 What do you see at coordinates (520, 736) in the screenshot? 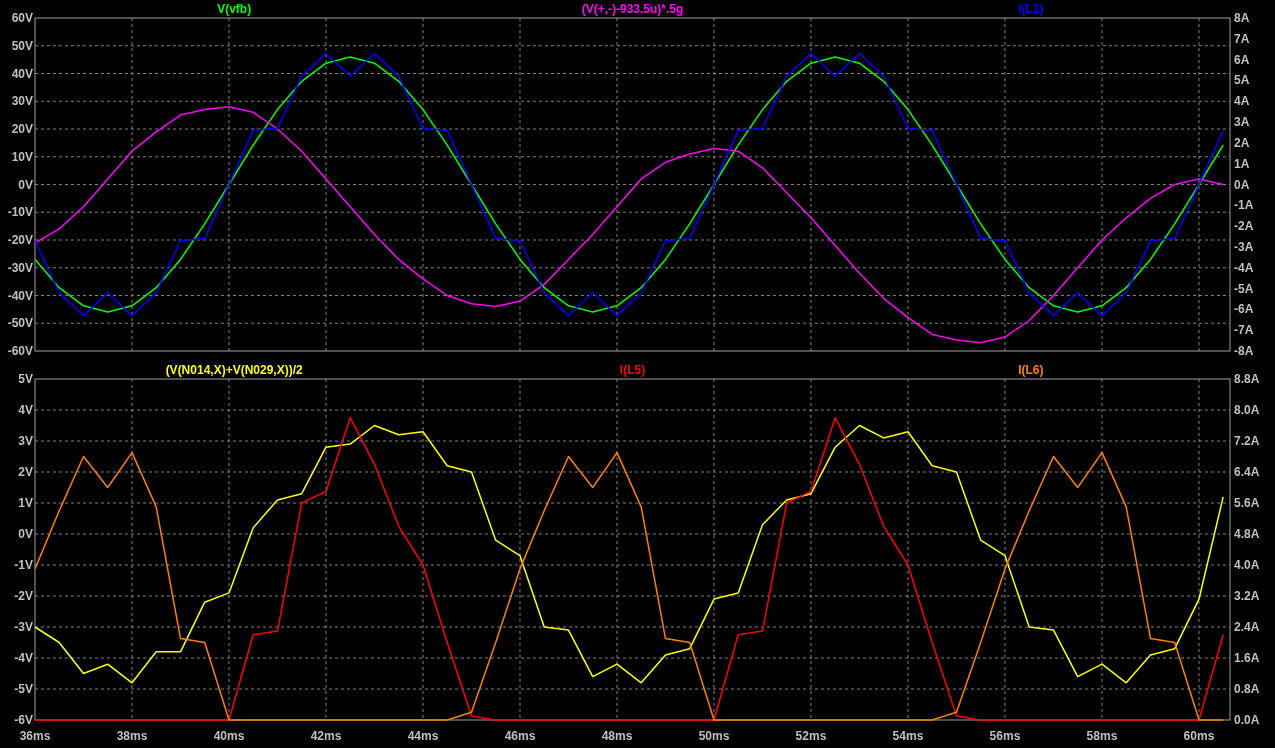
I see `axis-label: 46ms` at bounding box center [520, 736].